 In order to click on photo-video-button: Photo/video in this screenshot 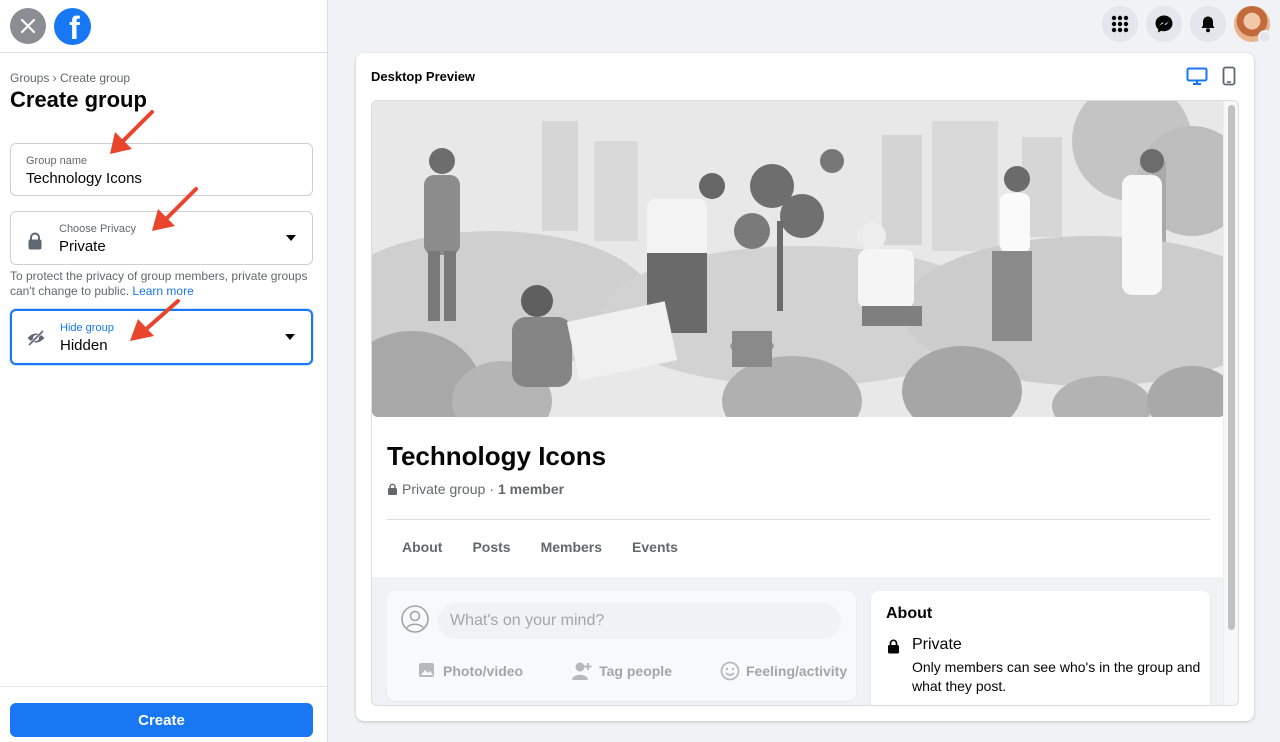, I will do `click(470, 671)`.